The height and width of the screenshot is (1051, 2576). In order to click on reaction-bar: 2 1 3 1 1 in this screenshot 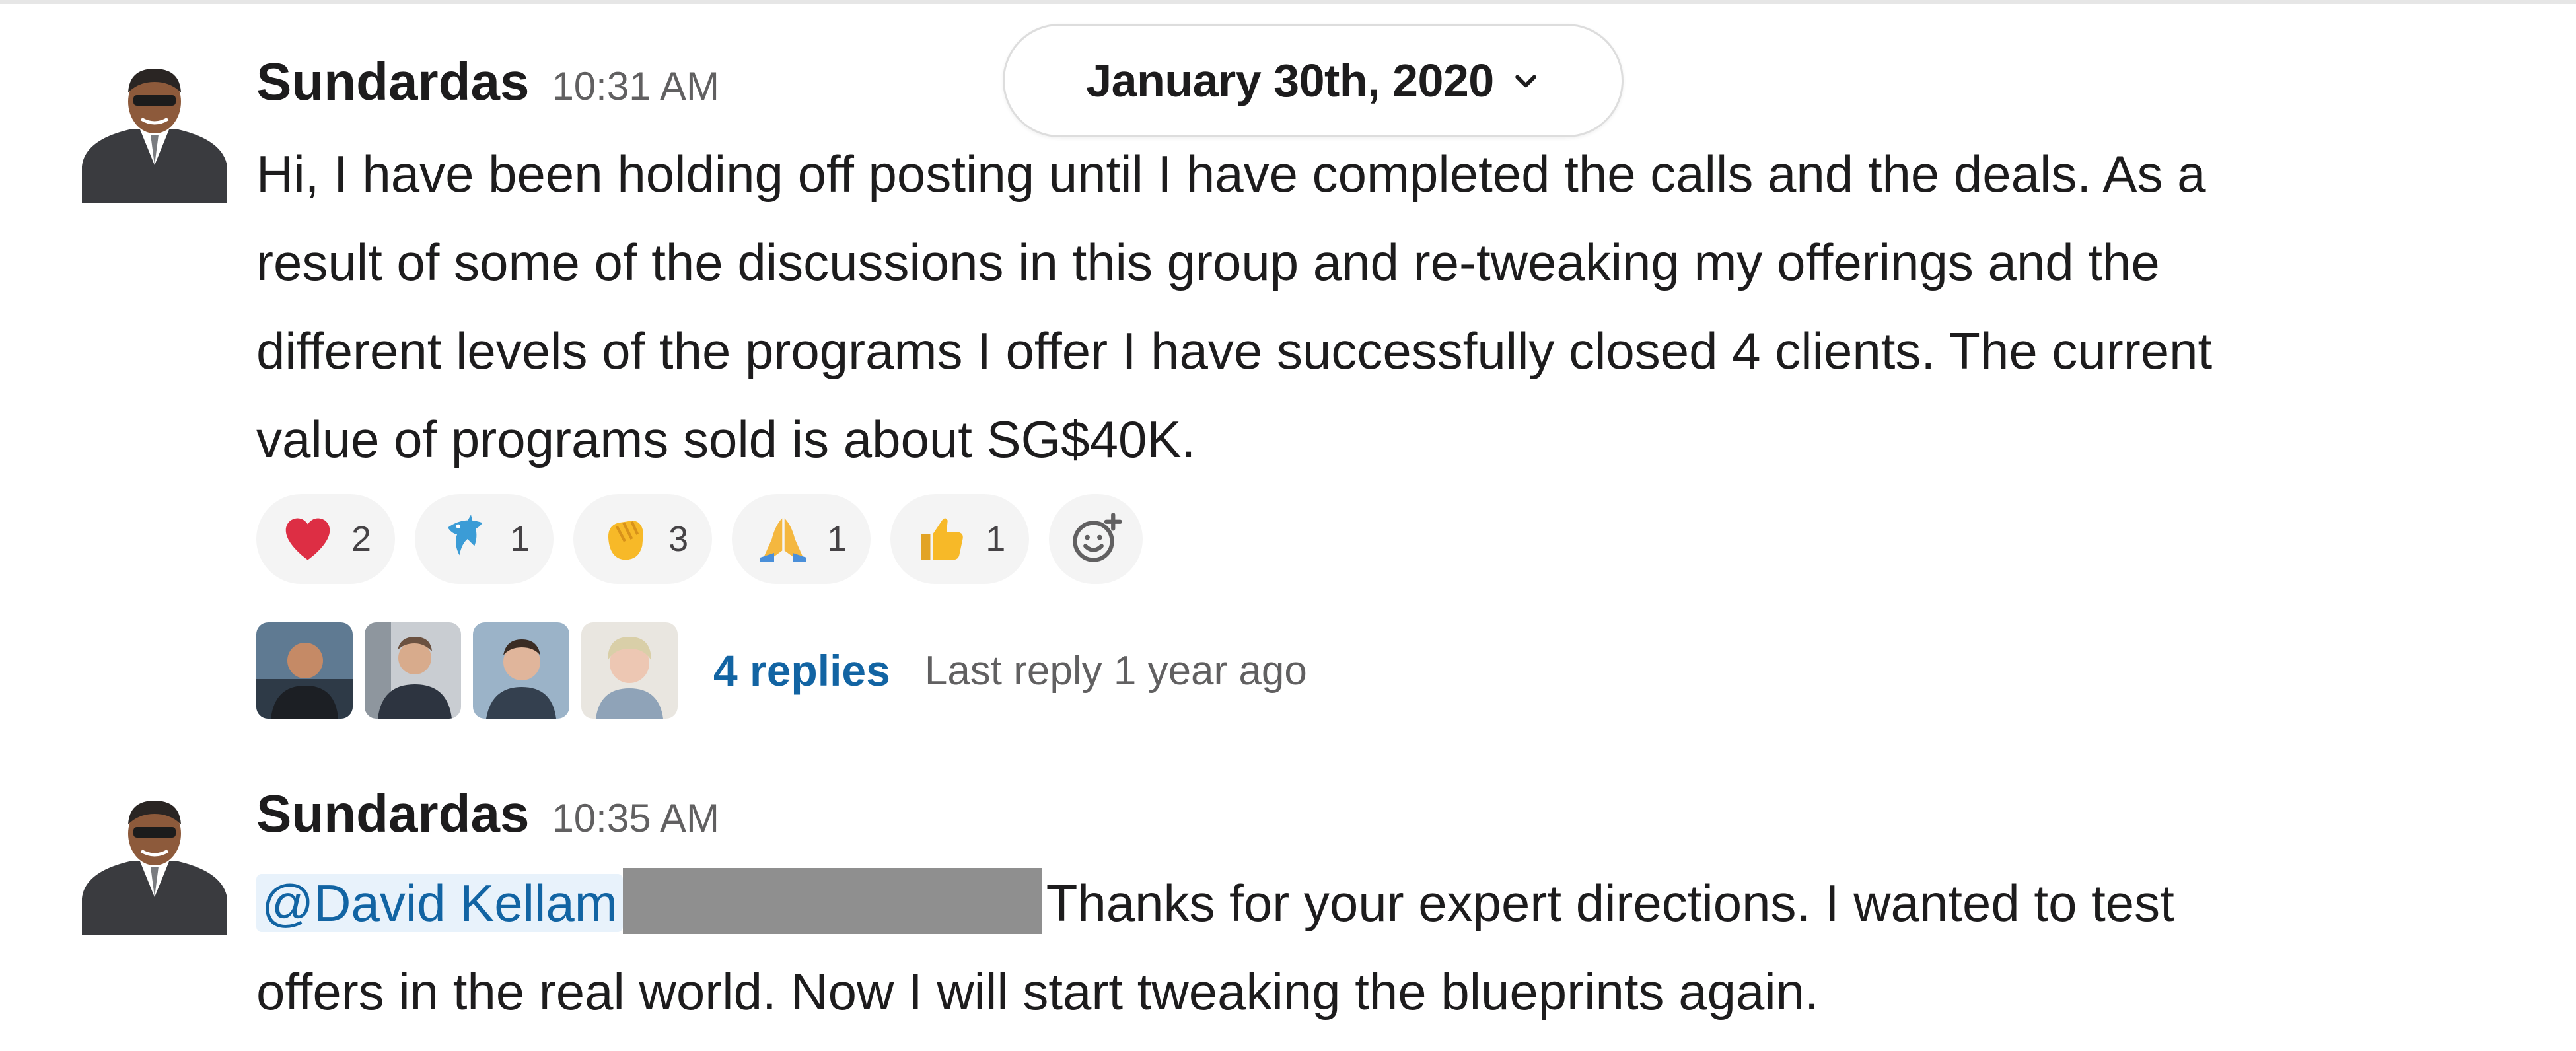, I will do `click(699, 539)`.